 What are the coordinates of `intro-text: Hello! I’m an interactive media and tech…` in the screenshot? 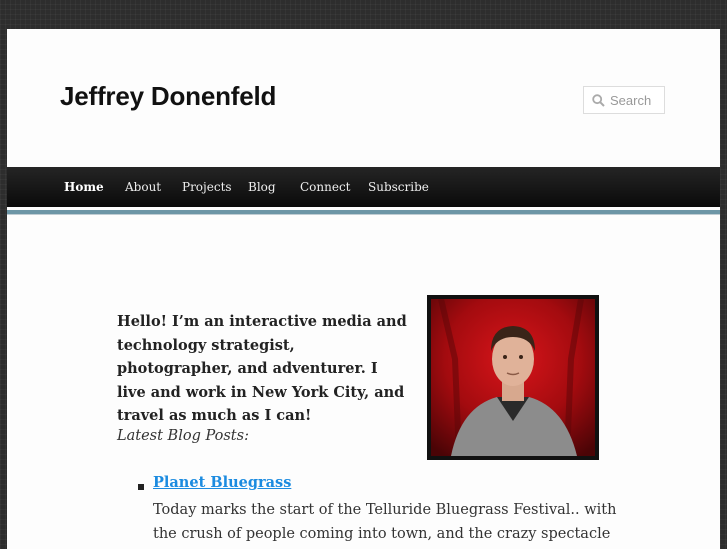 It's located at (262, 368).